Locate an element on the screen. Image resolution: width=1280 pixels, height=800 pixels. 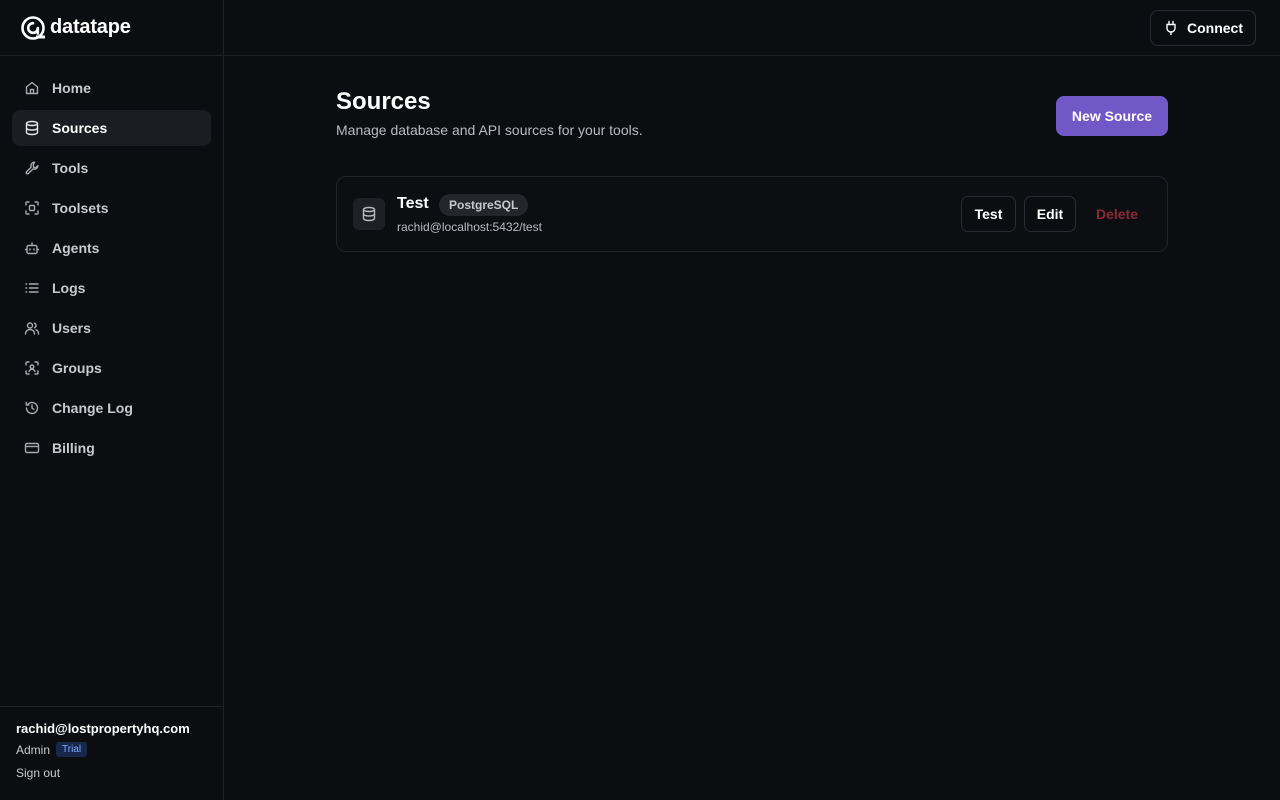
sidebar-item-label: Agents is located at coordinates (76, 248).